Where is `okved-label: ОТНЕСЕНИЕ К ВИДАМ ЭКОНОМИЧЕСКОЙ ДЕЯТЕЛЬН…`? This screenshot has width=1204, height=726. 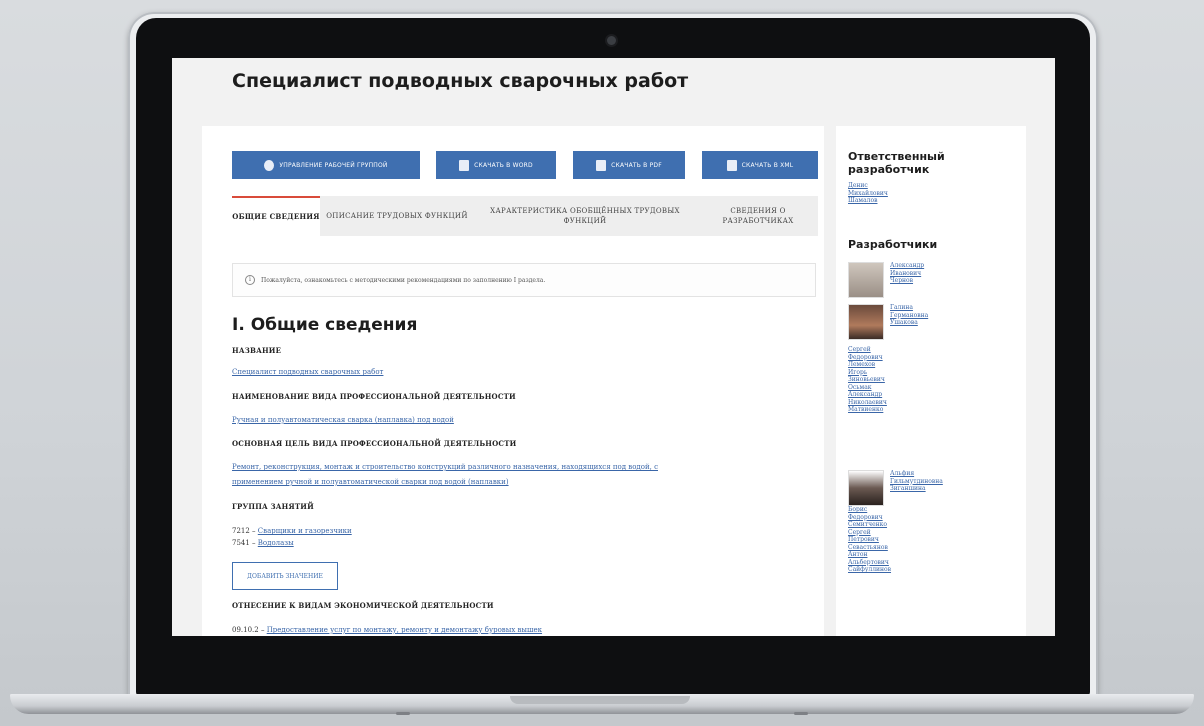
okved-label: ОТНЕСЕНИЕ К ВИДАМ ЭКОНОМИЧЕСКОЙ ДЕЯТЕЛЬН… is located at coordinates (363, 605).